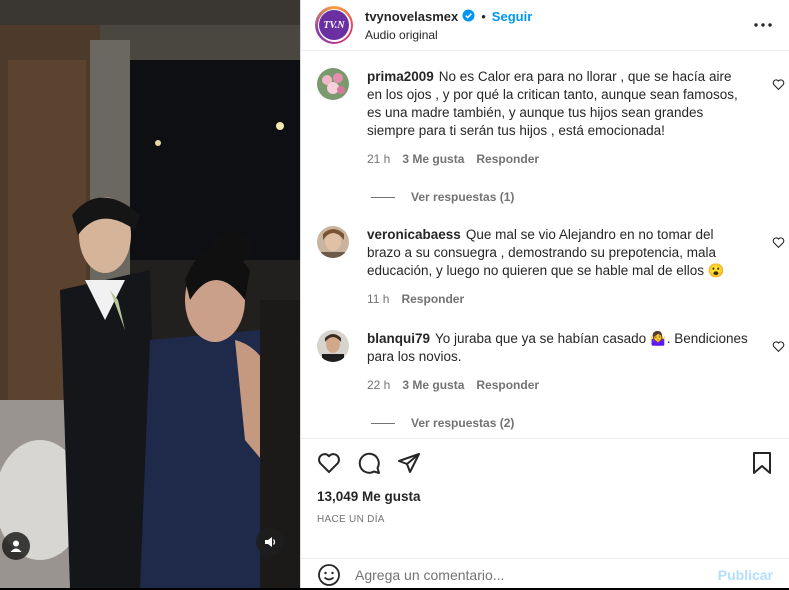 Image resolution: width=789 pixels, height=590 pixels. What do you see at coordinates (545, 463) in the screenshot?
I see `action-icons` at bounding box center [545, 463].